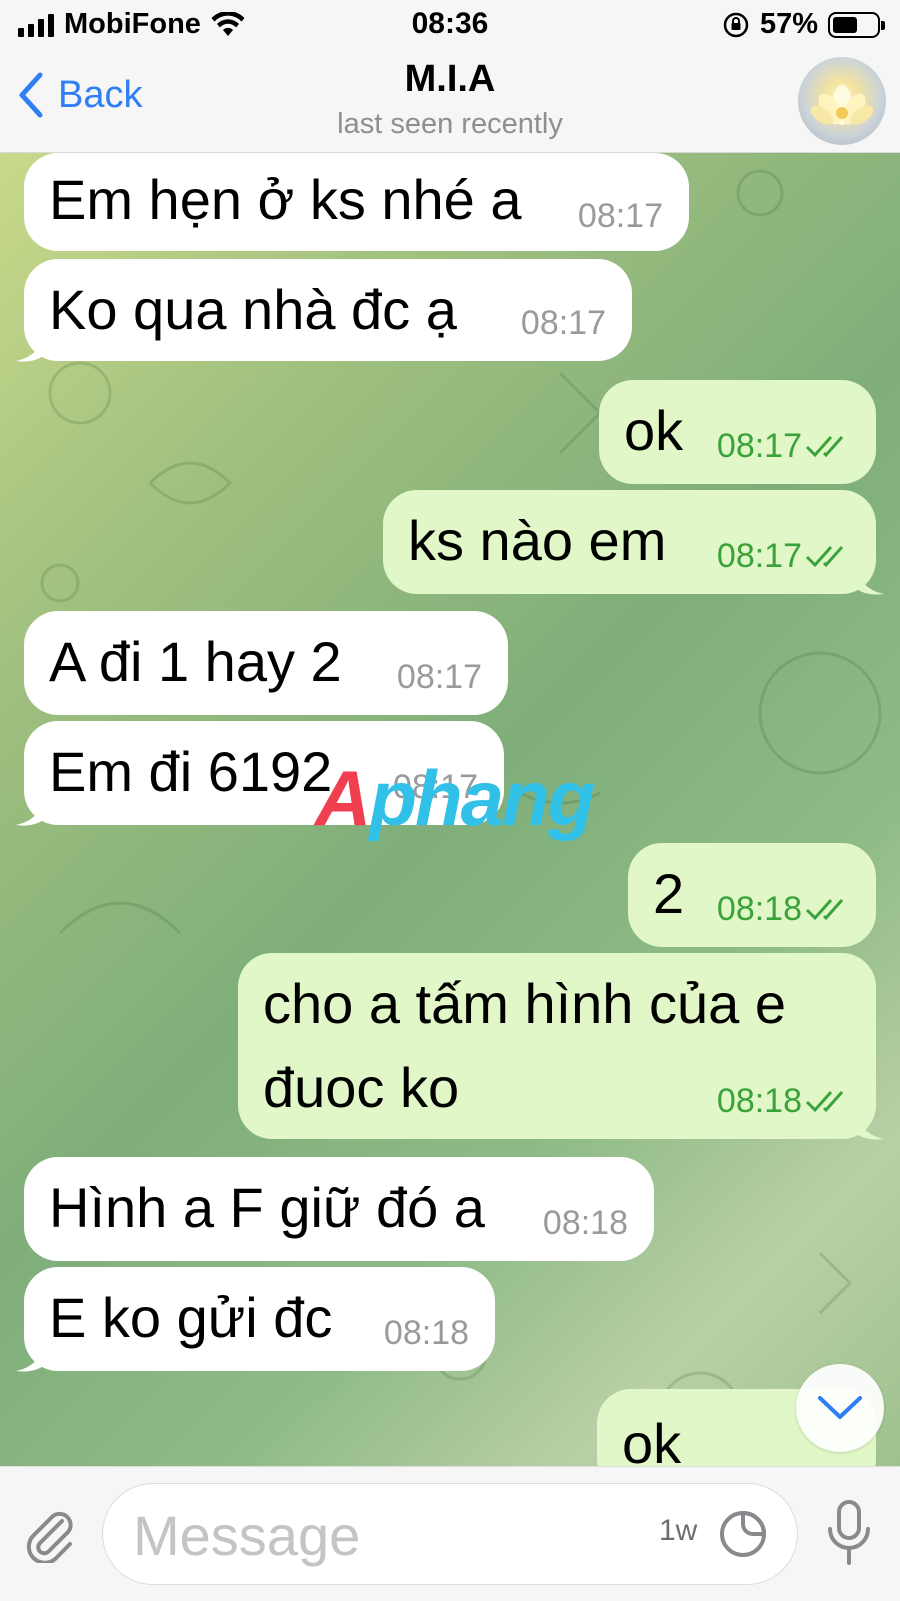 Image resolution: width=900 pixels, height=1601 pixels. What do you see at coordinates (482, 798) in the screenshot?
I see `watermark-part2: phang` at bounding box center [482, 798].